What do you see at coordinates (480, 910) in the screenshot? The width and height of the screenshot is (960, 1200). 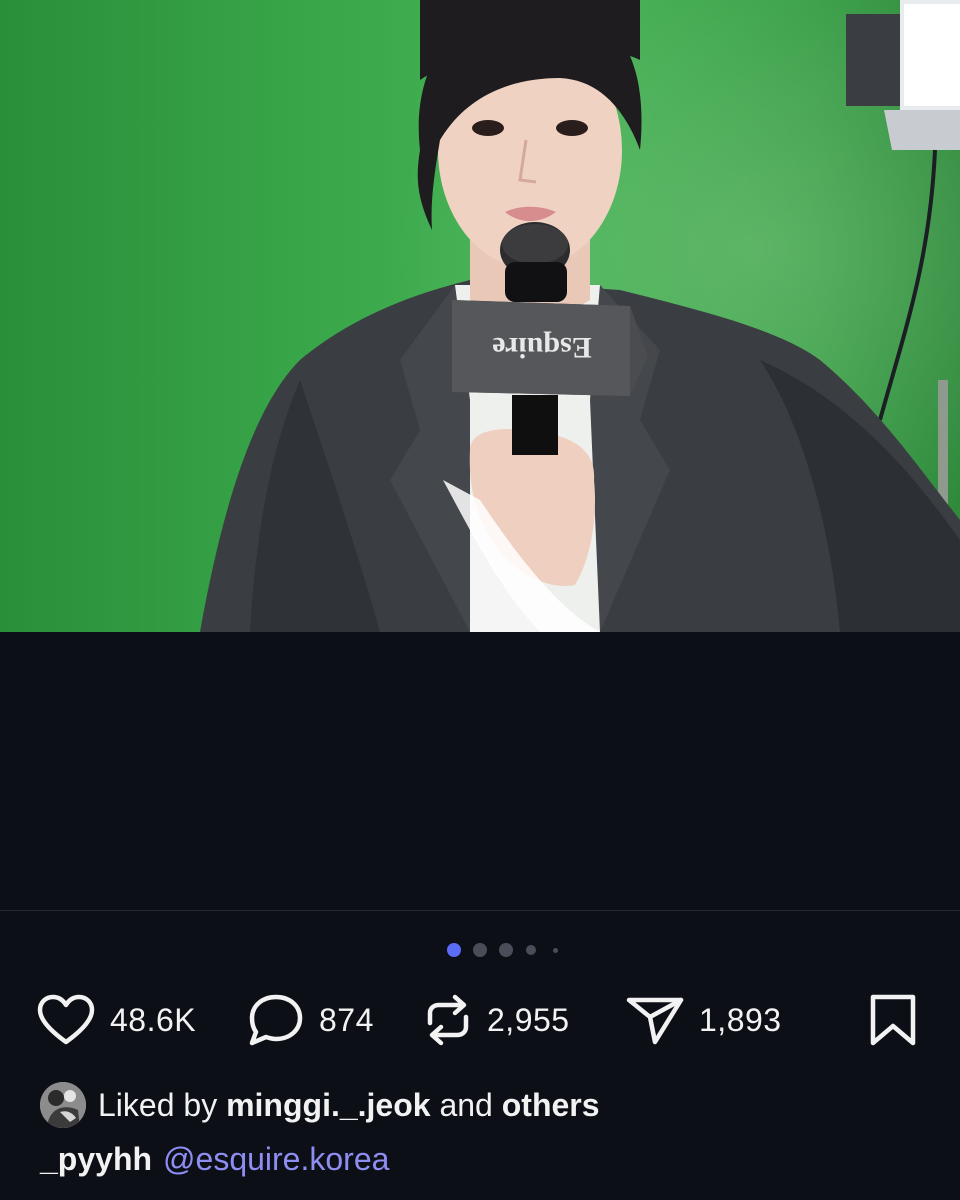 I see `divider` at bounding box center [480, 910].